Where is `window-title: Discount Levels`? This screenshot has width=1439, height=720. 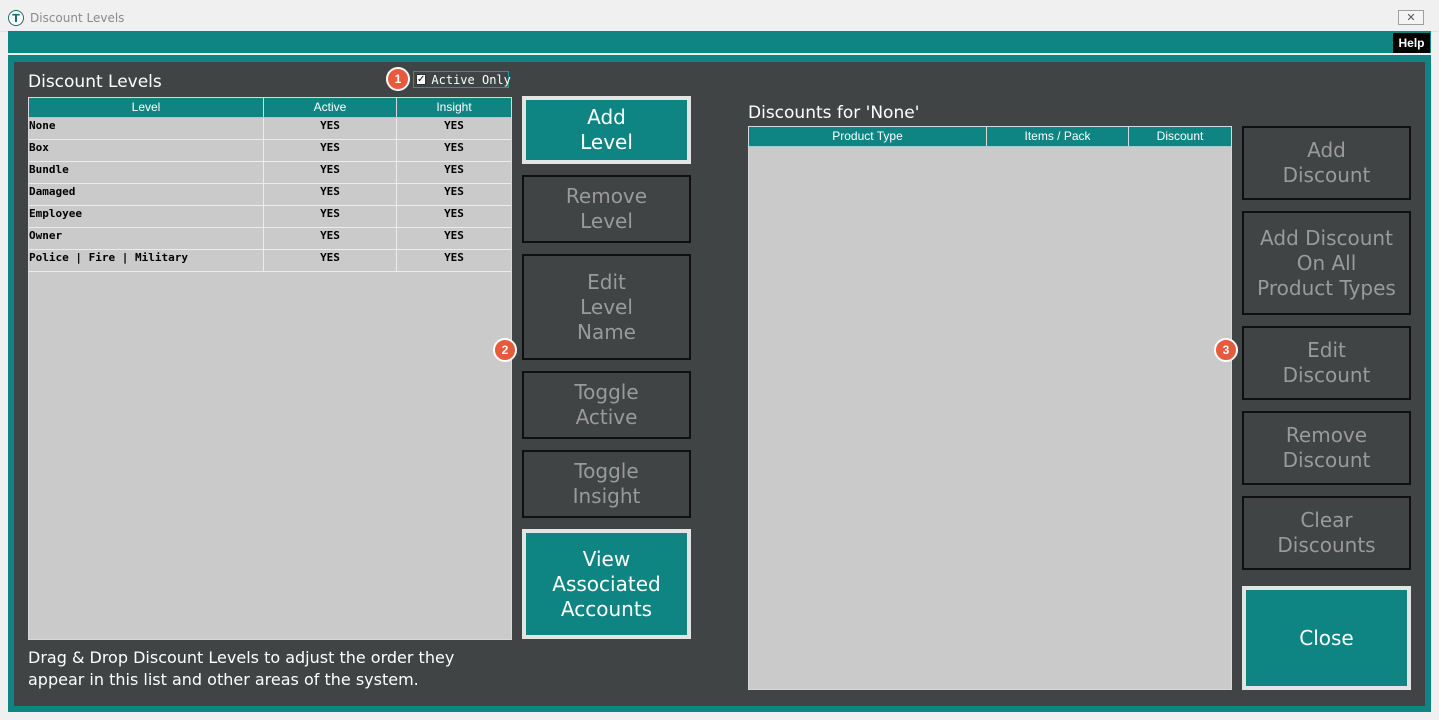
window-title: Discount Levels is located at coordinates (77, 18).